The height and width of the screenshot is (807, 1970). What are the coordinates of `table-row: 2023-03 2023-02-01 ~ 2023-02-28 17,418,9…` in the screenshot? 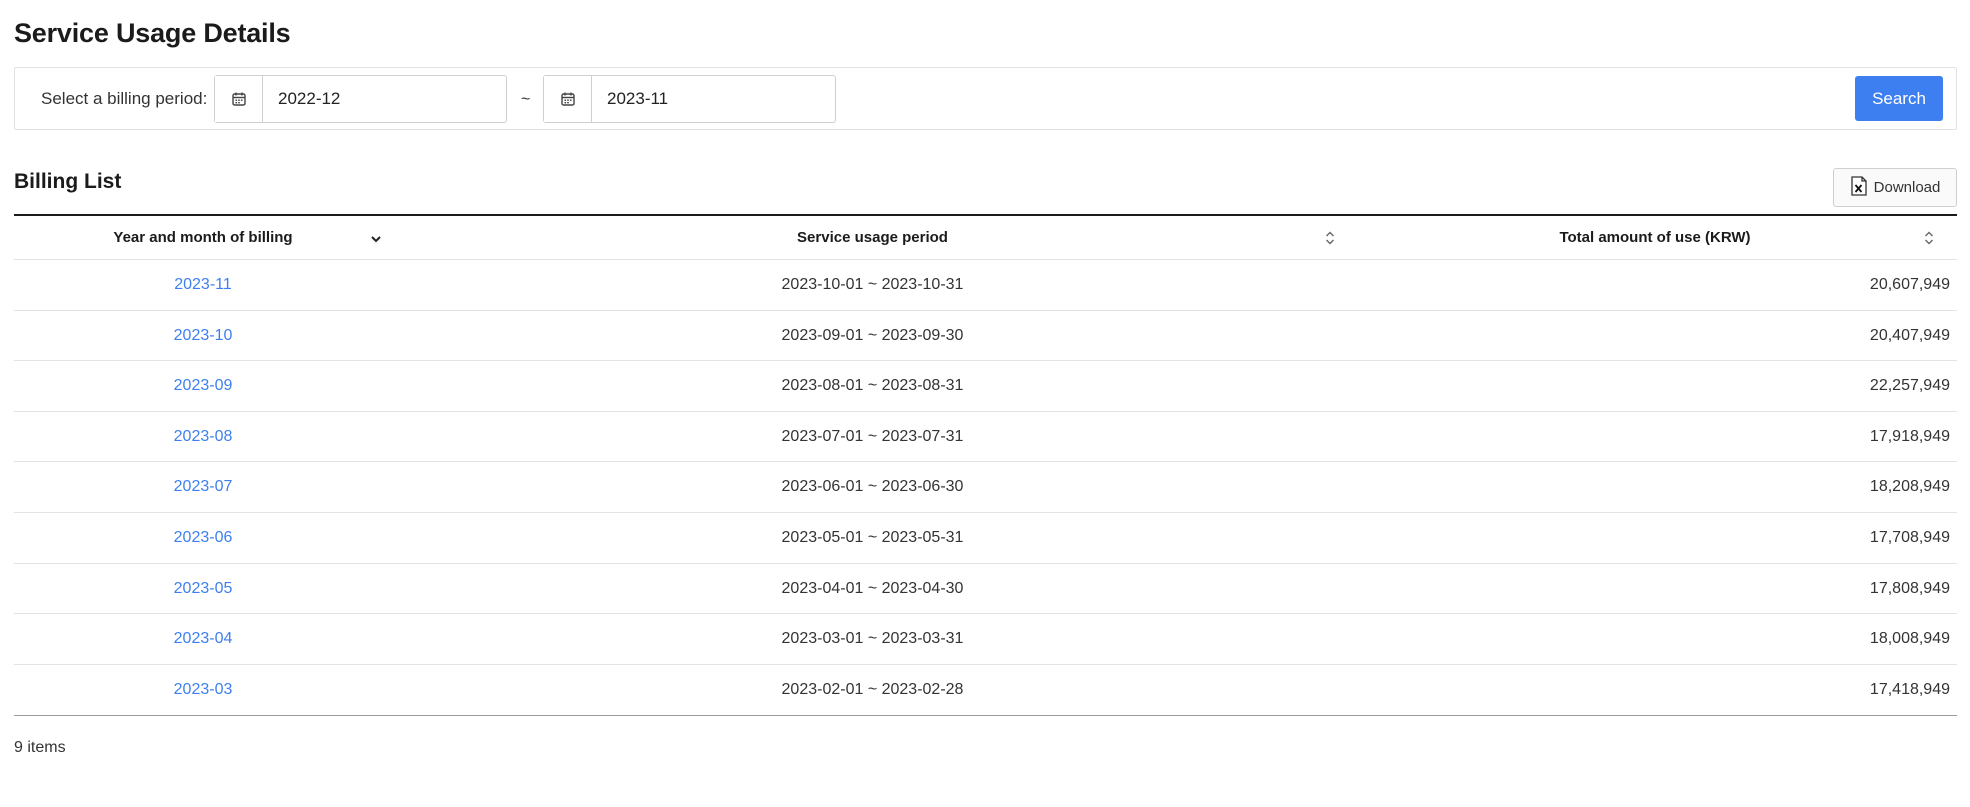 It's located at (985, 690).